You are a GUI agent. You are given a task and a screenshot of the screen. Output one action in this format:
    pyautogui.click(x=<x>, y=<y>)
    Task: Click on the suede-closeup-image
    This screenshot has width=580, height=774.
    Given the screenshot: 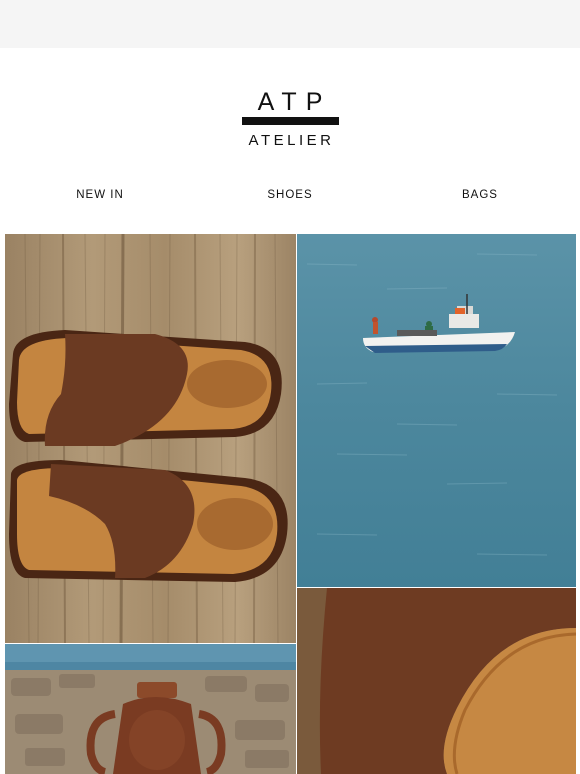 What is the action you would take?
    pyautogui.click(x=436, y=681)
    